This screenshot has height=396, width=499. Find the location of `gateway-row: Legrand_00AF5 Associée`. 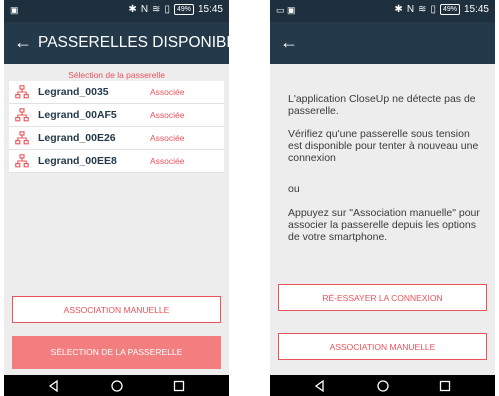

gateway-row: Legrand_00AF5 Associée is located at coordinates (116, 115).